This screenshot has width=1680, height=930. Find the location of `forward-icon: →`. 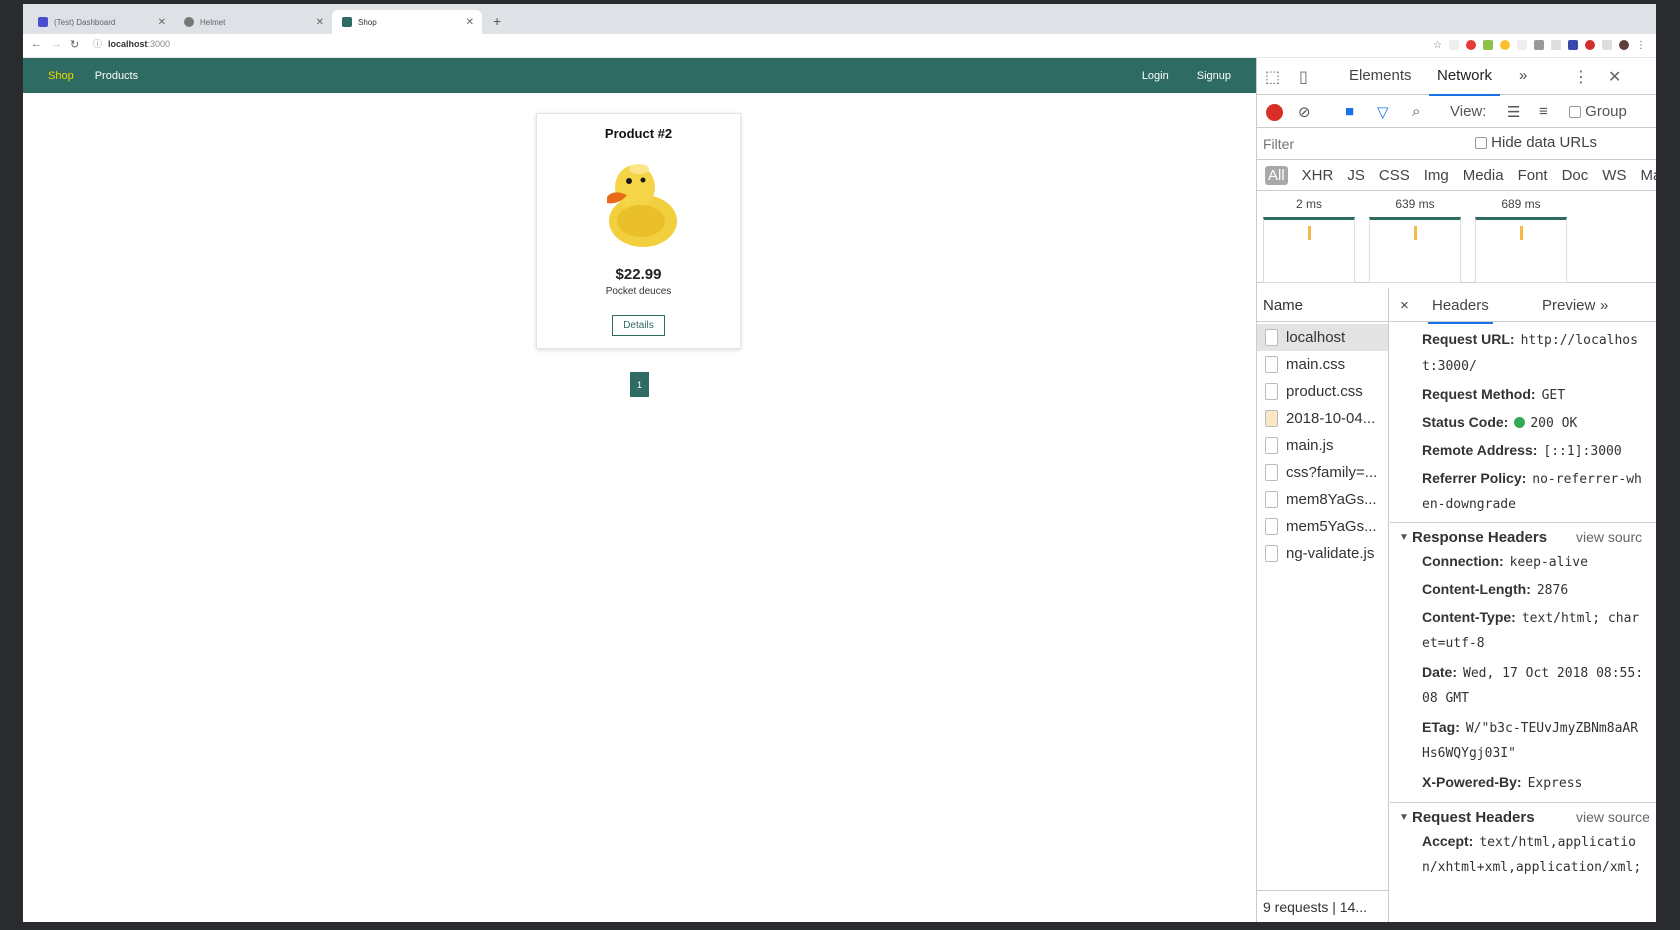

forward-icon: → is located at coordinates (56, 44).